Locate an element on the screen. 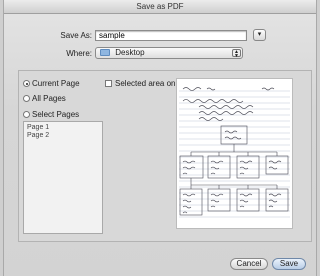  radio-selected-icon is located at coordinates (26, 83).